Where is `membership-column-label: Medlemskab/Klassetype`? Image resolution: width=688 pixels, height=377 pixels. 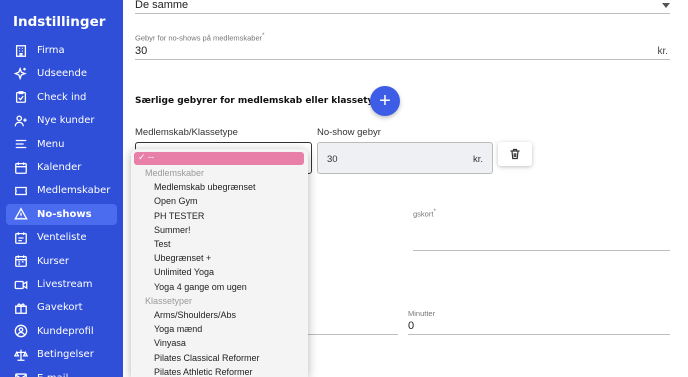 membership-column-label: Medlemskab/Klassetype is located at coordinates (186, 132).